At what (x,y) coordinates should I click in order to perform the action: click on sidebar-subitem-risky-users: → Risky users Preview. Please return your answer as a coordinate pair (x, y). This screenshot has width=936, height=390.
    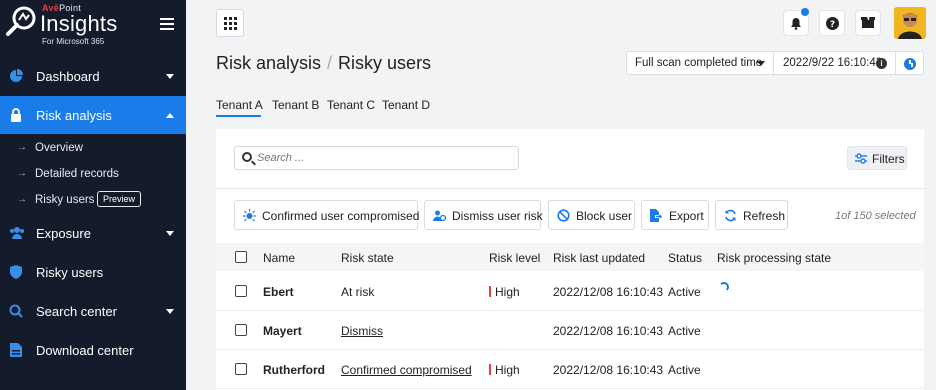
    Looking at the image, I should click on (93, 201).